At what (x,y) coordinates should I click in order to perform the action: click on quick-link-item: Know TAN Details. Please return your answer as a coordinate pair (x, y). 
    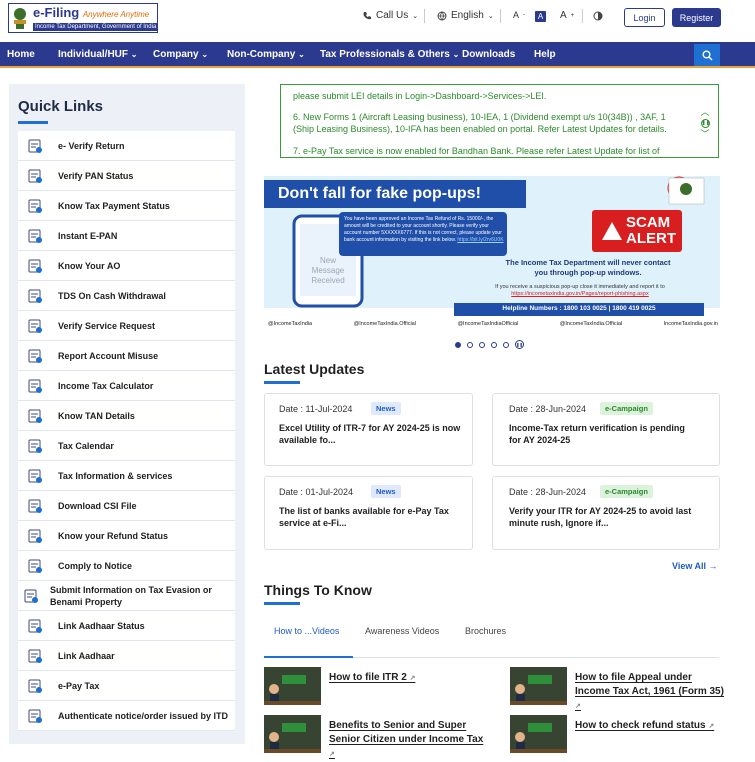
    Looking at the image, I should click on (126, 416).